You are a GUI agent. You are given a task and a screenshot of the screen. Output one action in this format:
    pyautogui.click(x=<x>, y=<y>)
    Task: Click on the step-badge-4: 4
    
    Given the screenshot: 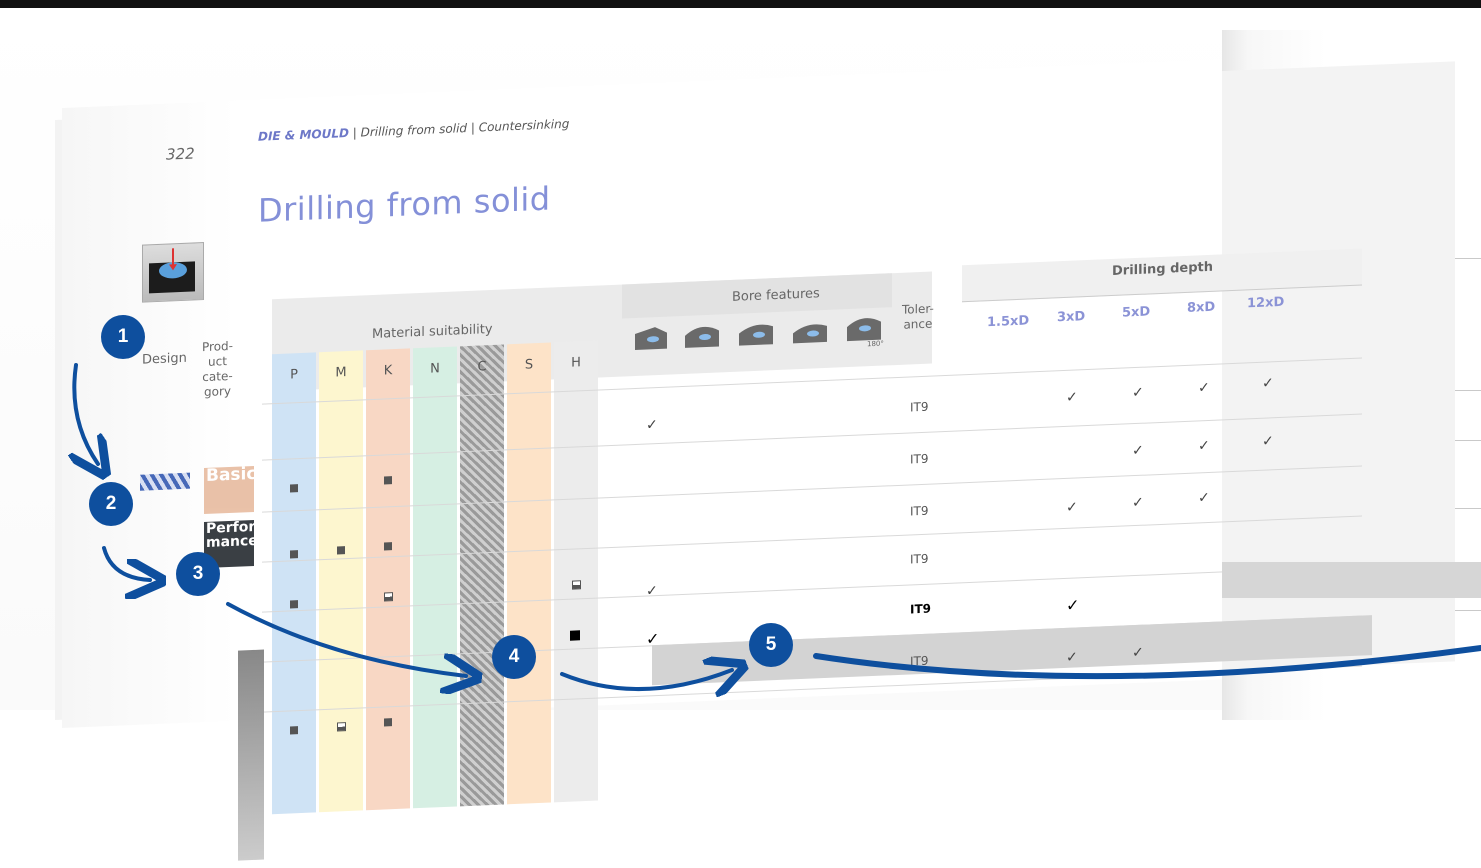 What is the action you would take?
    pyautogui.click(x=514, y=657)
    